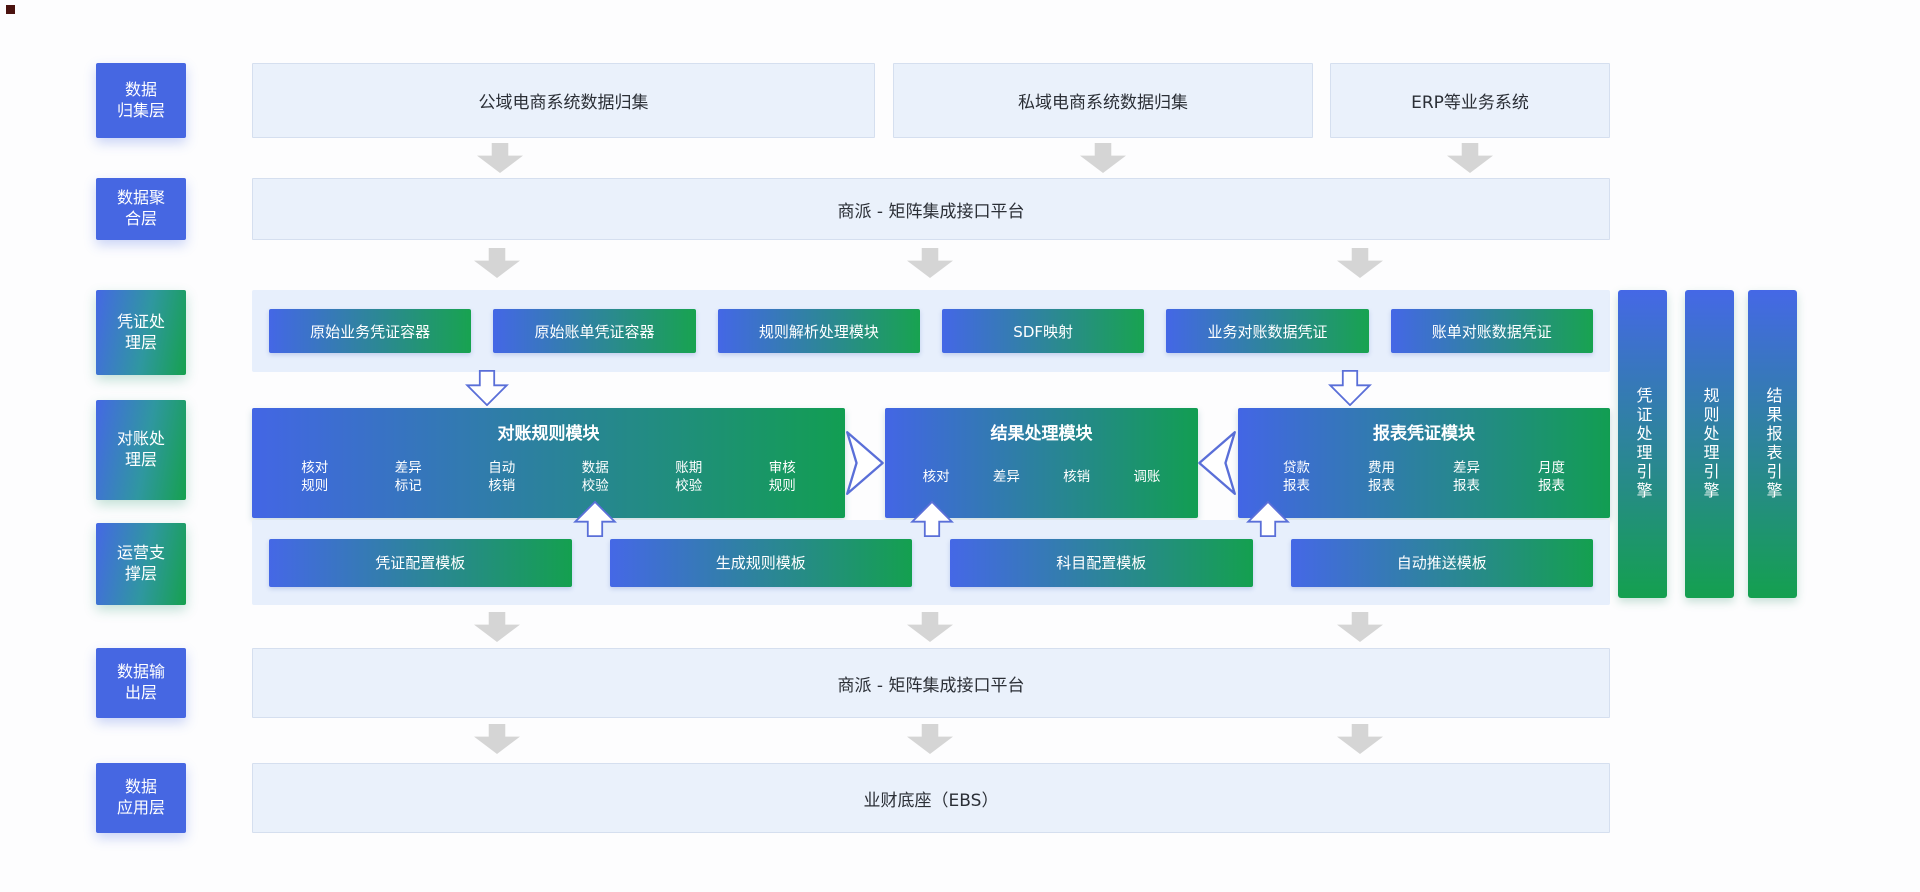  I want to click on voucher-box-sdf-mapping: SDF映射, so click(1043, 331).